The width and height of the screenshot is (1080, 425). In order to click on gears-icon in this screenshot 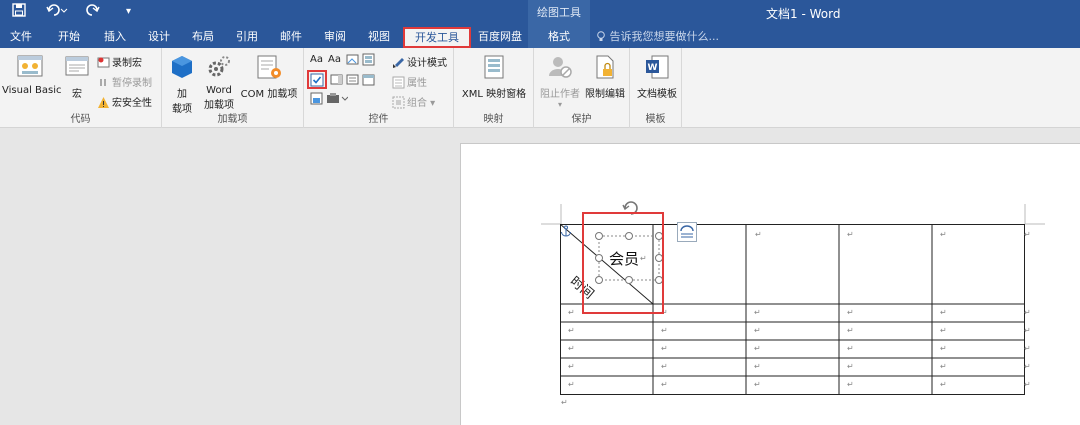, I will do `click(219, 68)`.